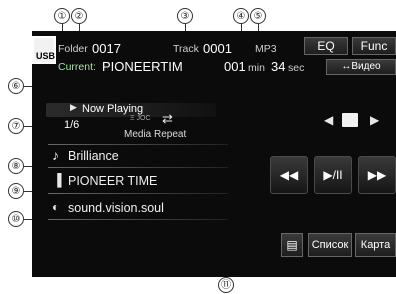  What do you see at coordinates (375, 245) in the screenshot?
I see `map-button: Карта` at bounding box center [375, 245].